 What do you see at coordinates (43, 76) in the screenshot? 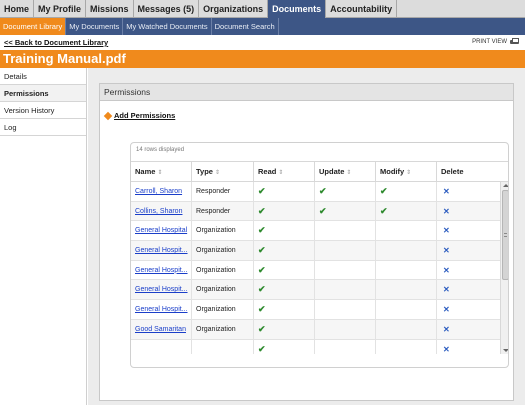
I see `sidebar-item-details: Details` at bounding box center [43, 76].